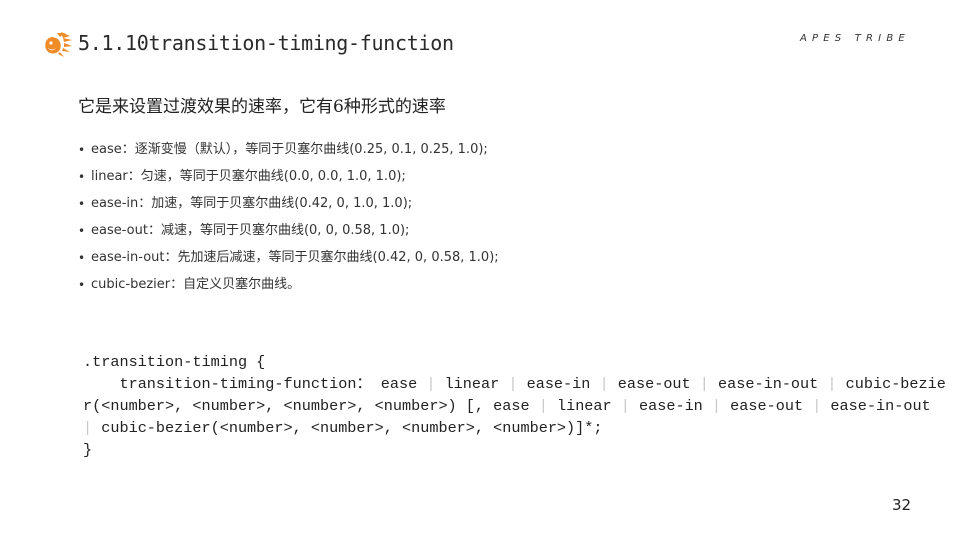  Describe the element at coordinates (250, 230) in the screenshot. I see `list-item-text: ease-out：减速，等同于贝塞尔曲线(0, 0, 0.58, 1.0);` at that location.